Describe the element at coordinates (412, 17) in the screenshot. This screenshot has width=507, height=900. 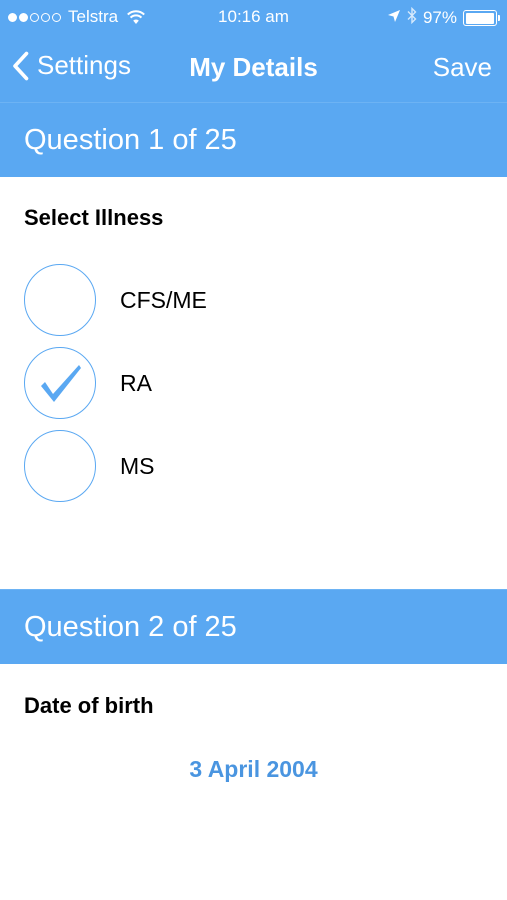
I see `bluetooth-icon` at that location.